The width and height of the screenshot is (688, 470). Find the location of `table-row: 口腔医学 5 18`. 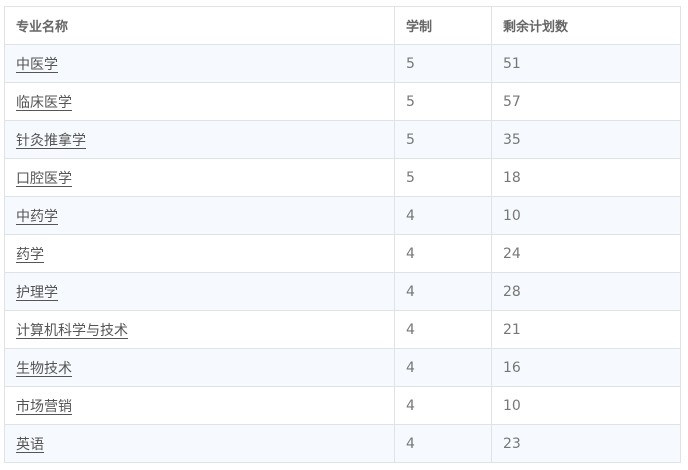

table-row: 口腔医学 5 18 is located at coordinates (342, 177).